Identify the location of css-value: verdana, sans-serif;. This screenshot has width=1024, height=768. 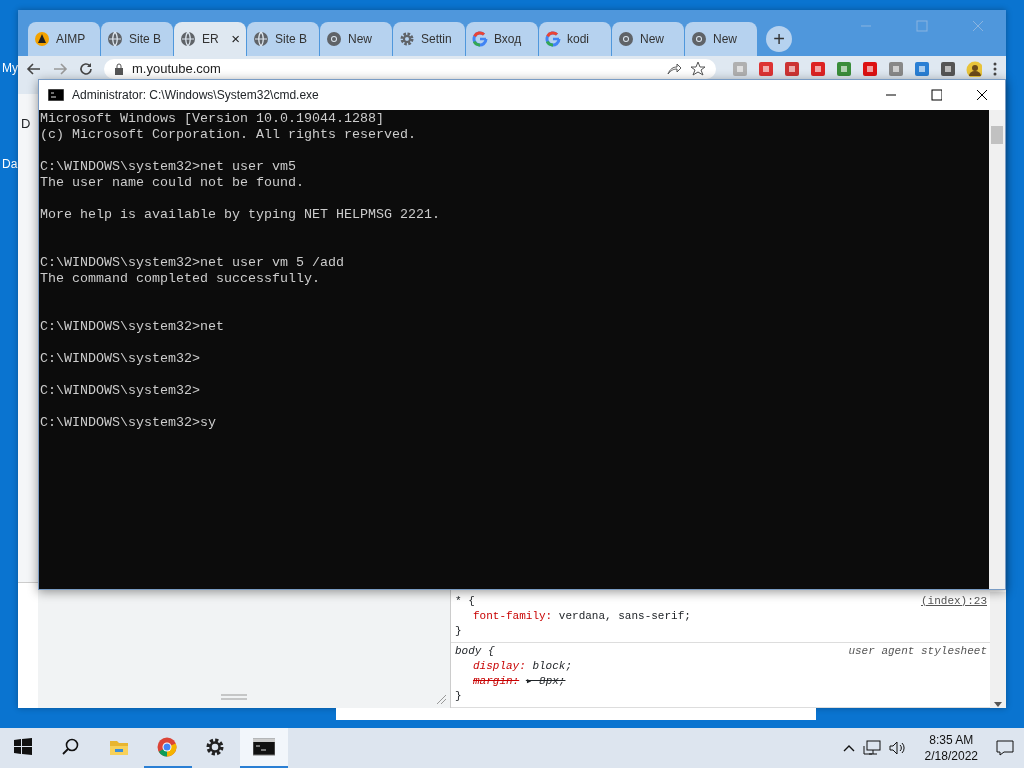
(624, 616).